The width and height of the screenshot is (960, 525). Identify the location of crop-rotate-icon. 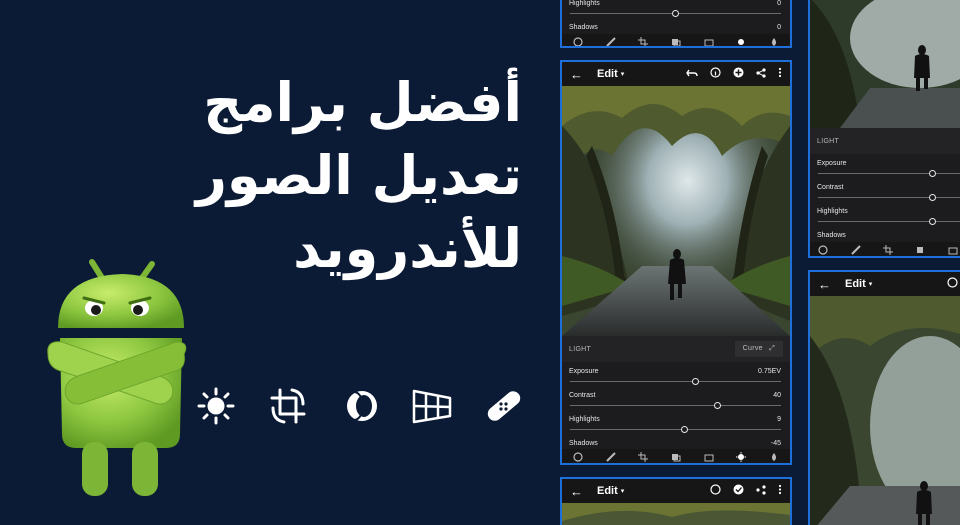
(288, 406).